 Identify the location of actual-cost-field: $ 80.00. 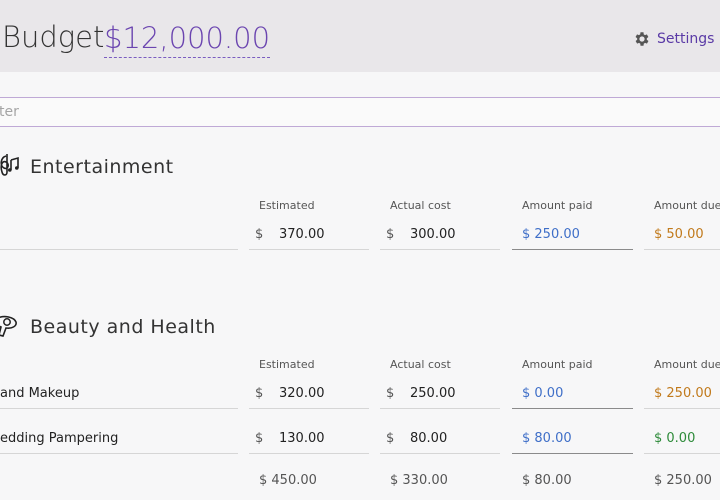
(440, 438).